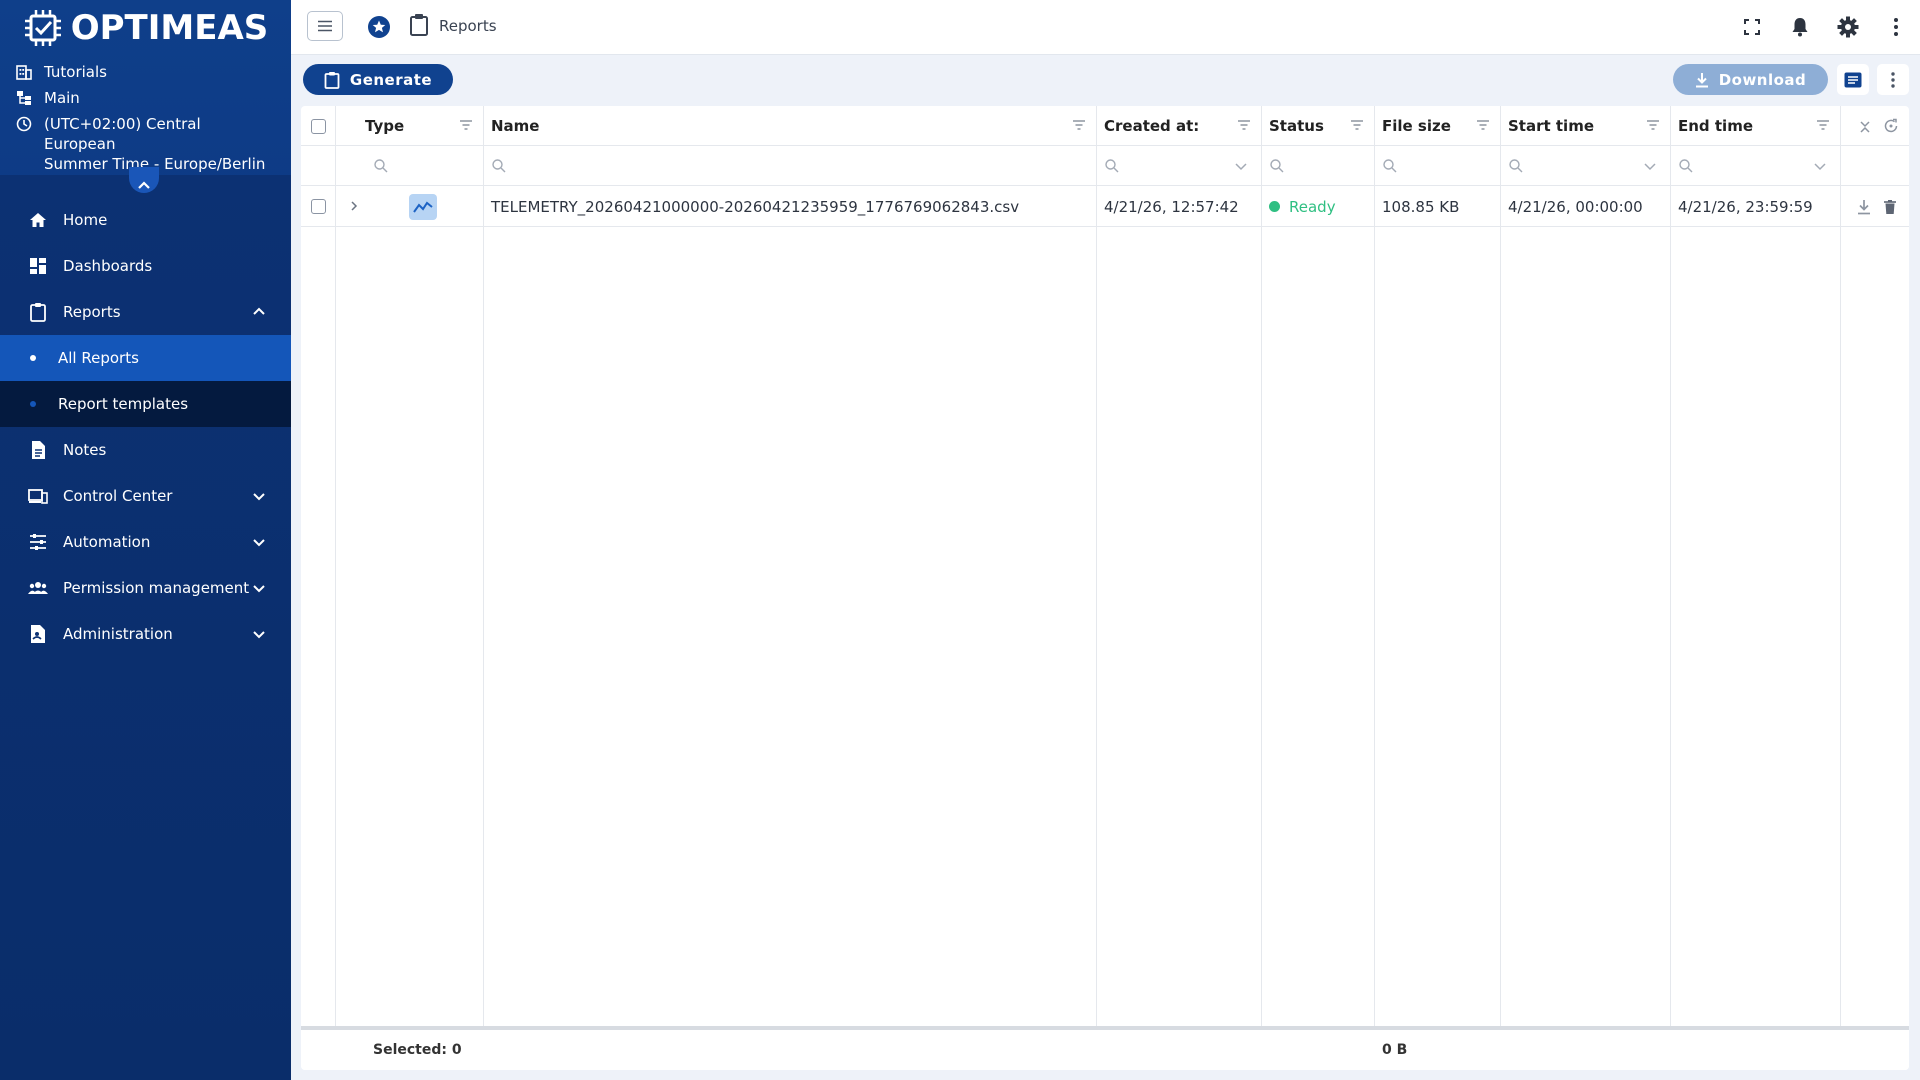 The width and height of the screenshot is (1920, 1080). I want to click on generate-button: Generate, so click(378, 79).